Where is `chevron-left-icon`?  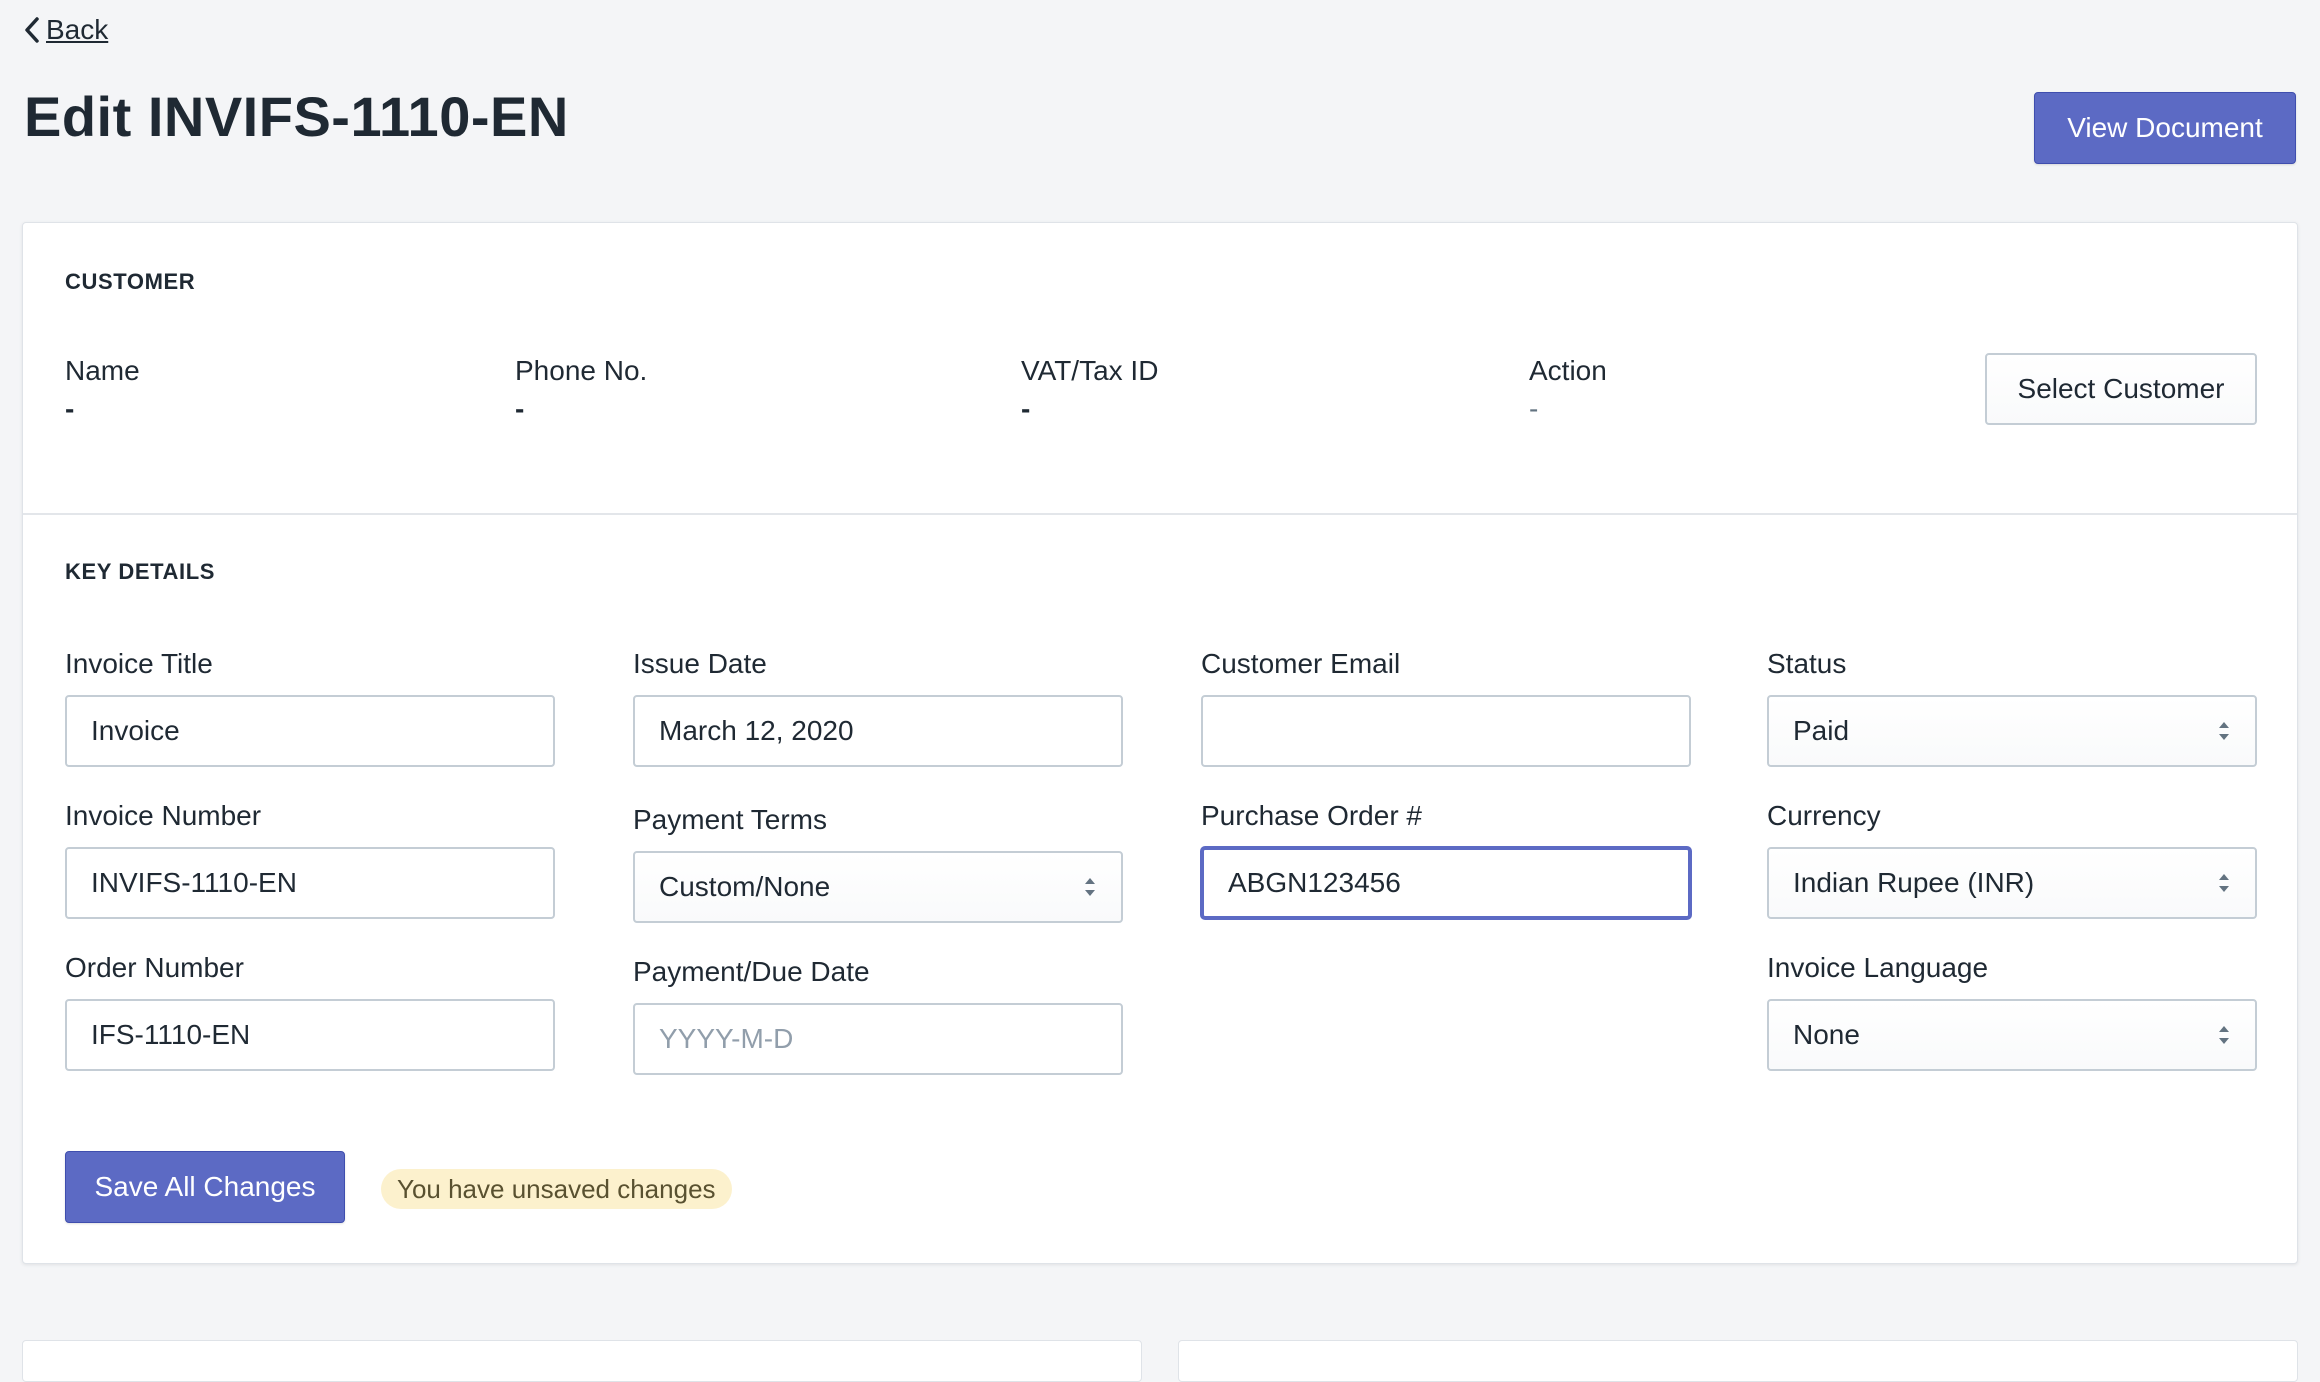
chevron-left-icon is located at coordinates (32, 30).